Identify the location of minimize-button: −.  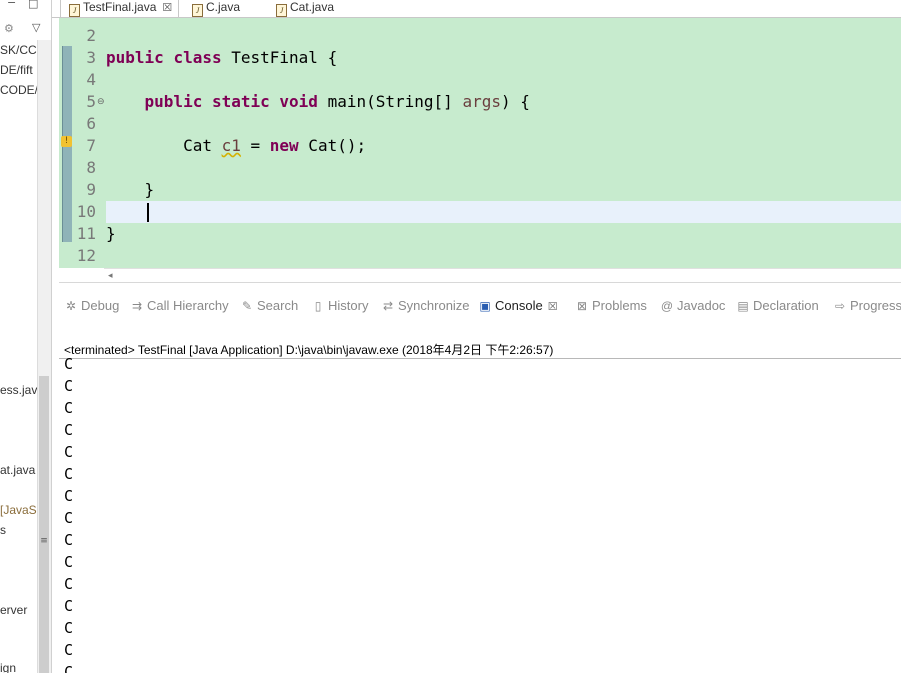
(11, 4).